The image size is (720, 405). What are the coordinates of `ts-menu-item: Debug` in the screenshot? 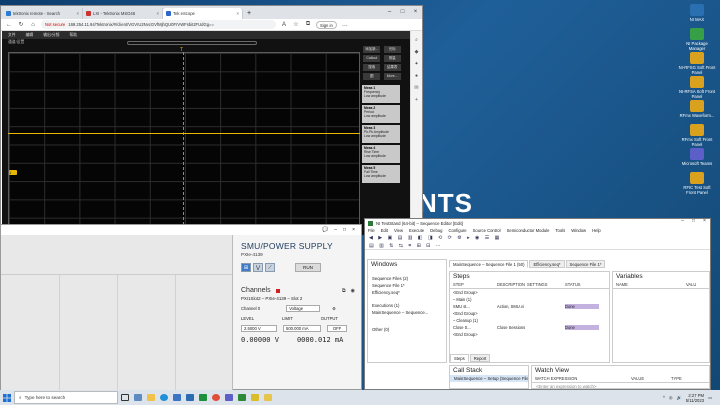 It's located at (436, 230).